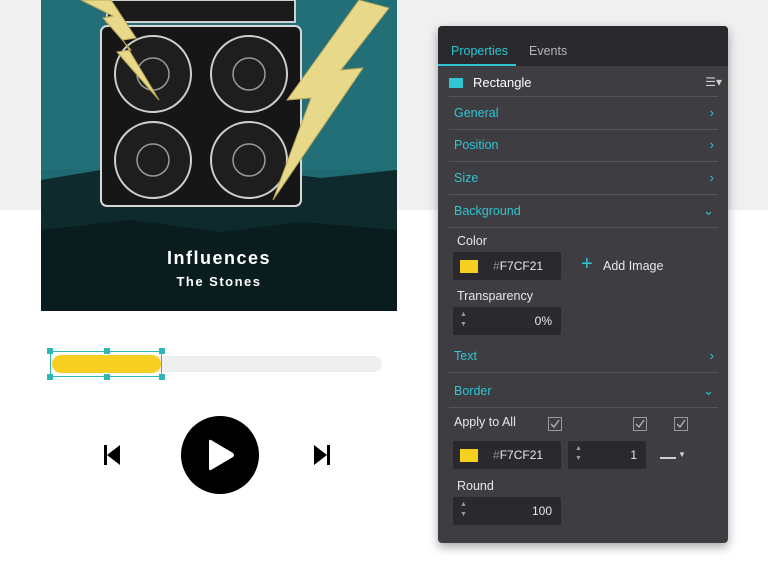  I want to click on border-color-field: #F7CF21, so click(507, 455).